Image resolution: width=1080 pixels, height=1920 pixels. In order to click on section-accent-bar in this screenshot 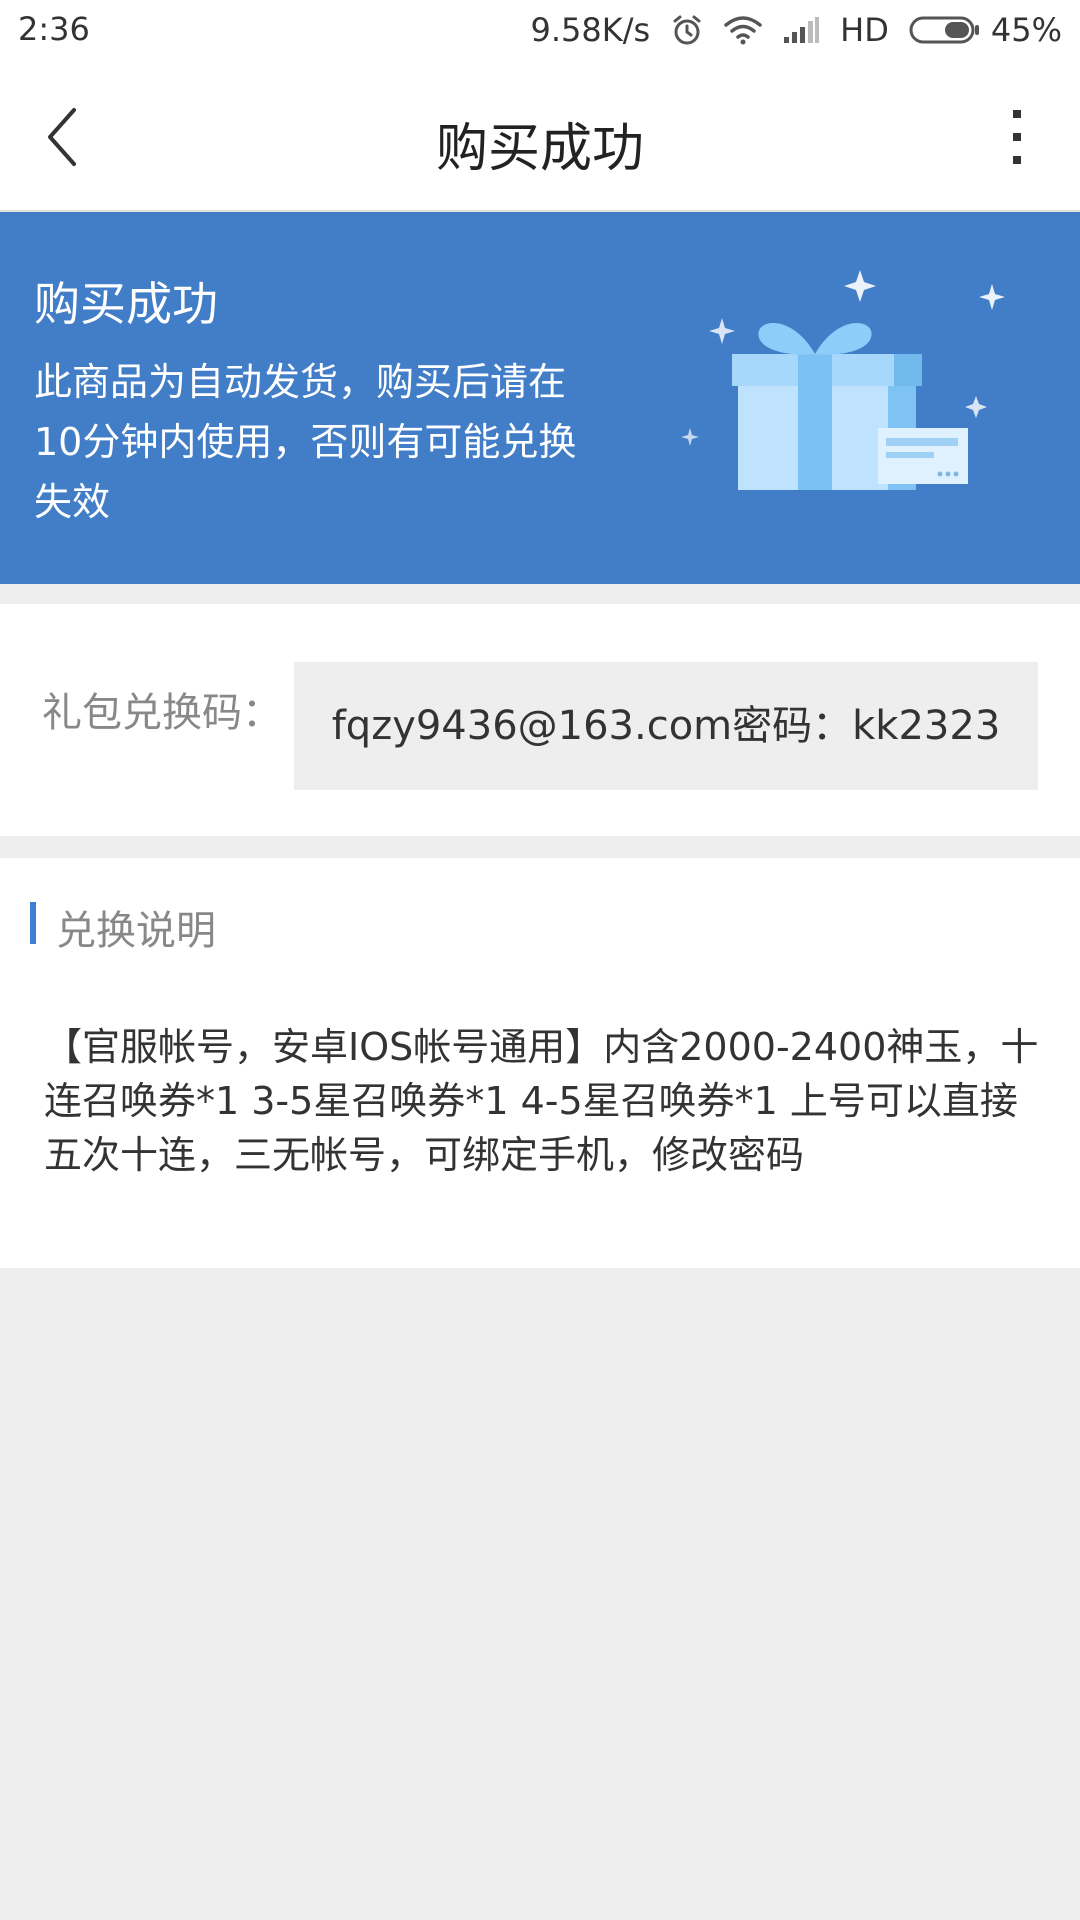, I will do `click(33, 923)`.